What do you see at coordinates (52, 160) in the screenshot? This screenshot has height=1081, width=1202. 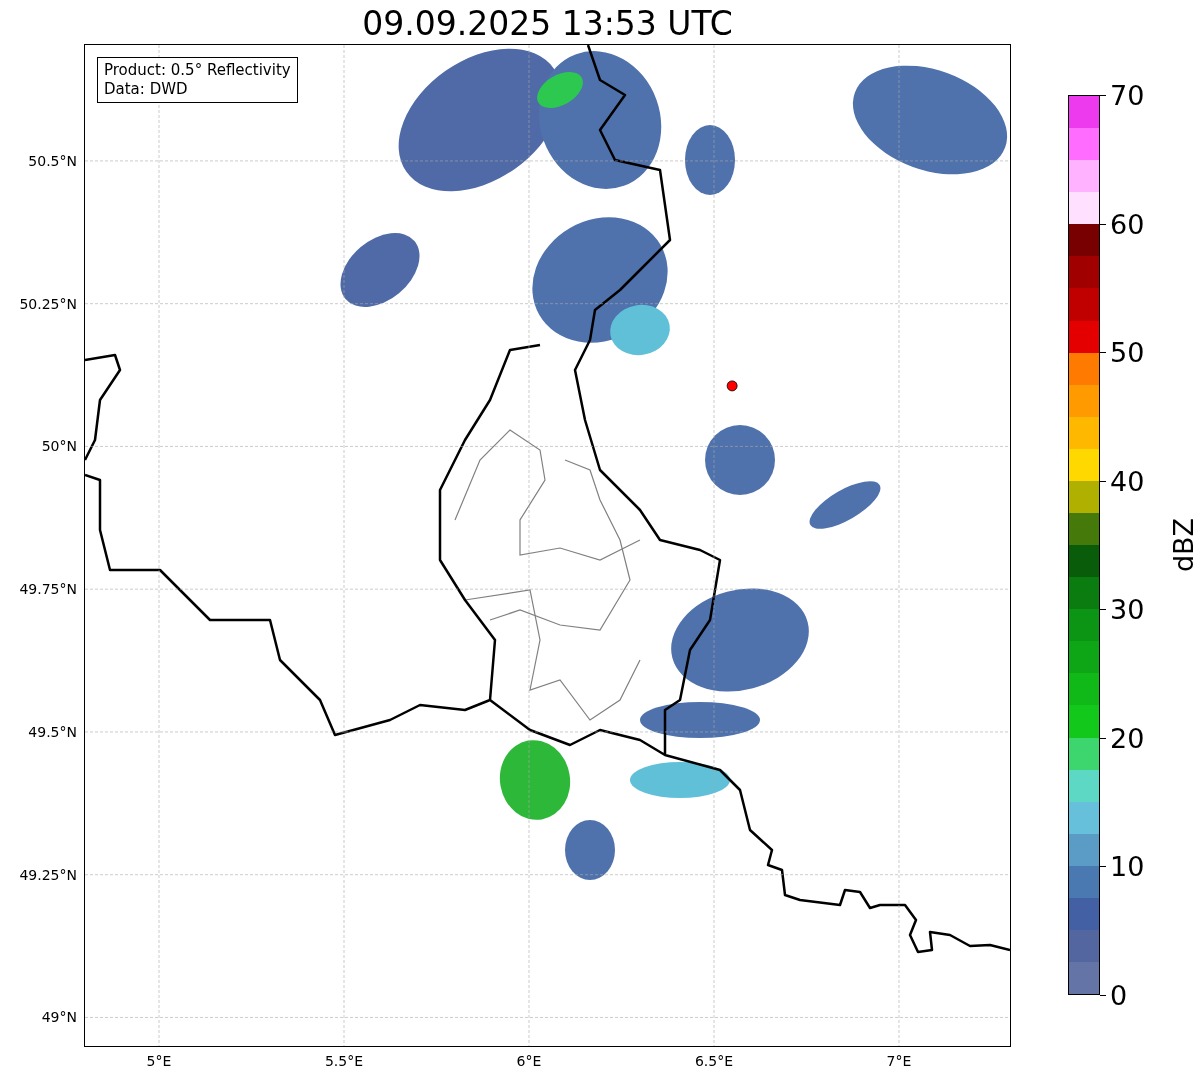 I see `axis-tick-label: 50.5°N` at bounding box center [52, 160].